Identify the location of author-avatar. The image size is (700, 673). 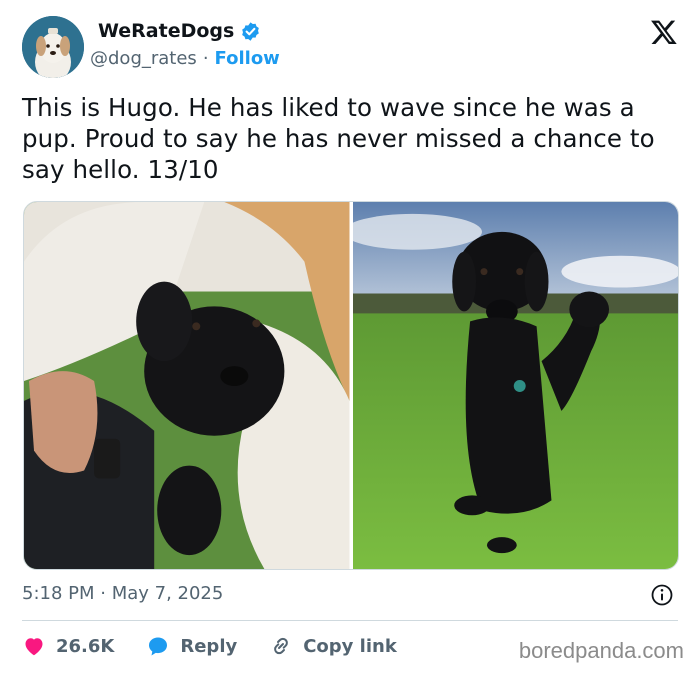
(53, 47).